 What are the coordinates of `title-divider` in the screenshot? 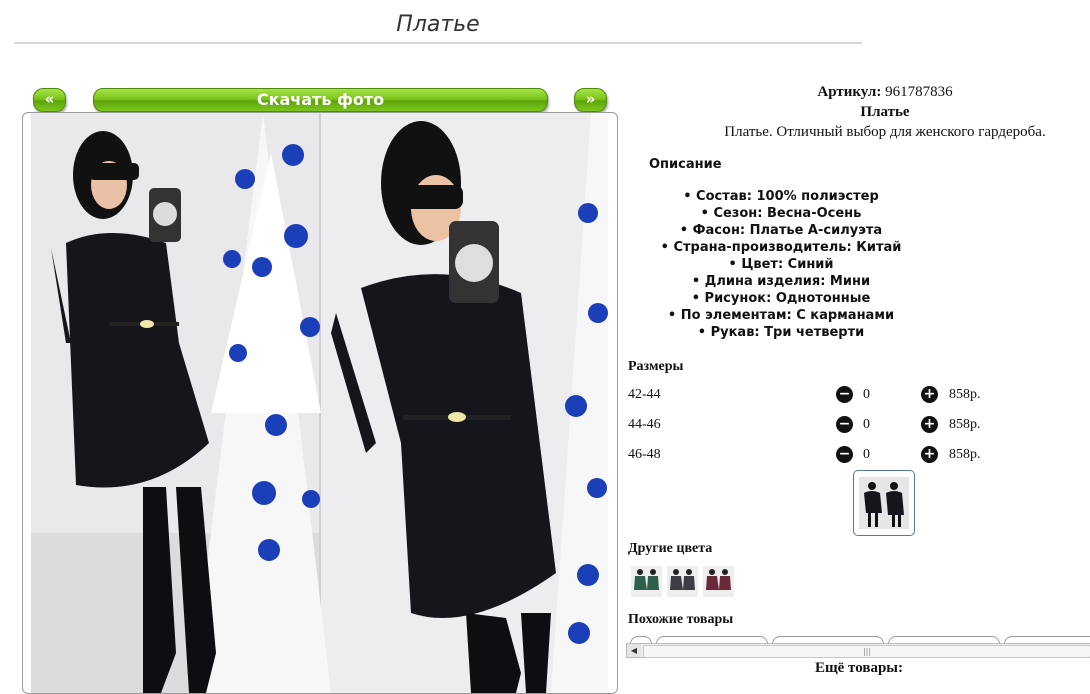 It's located at (438, 43).